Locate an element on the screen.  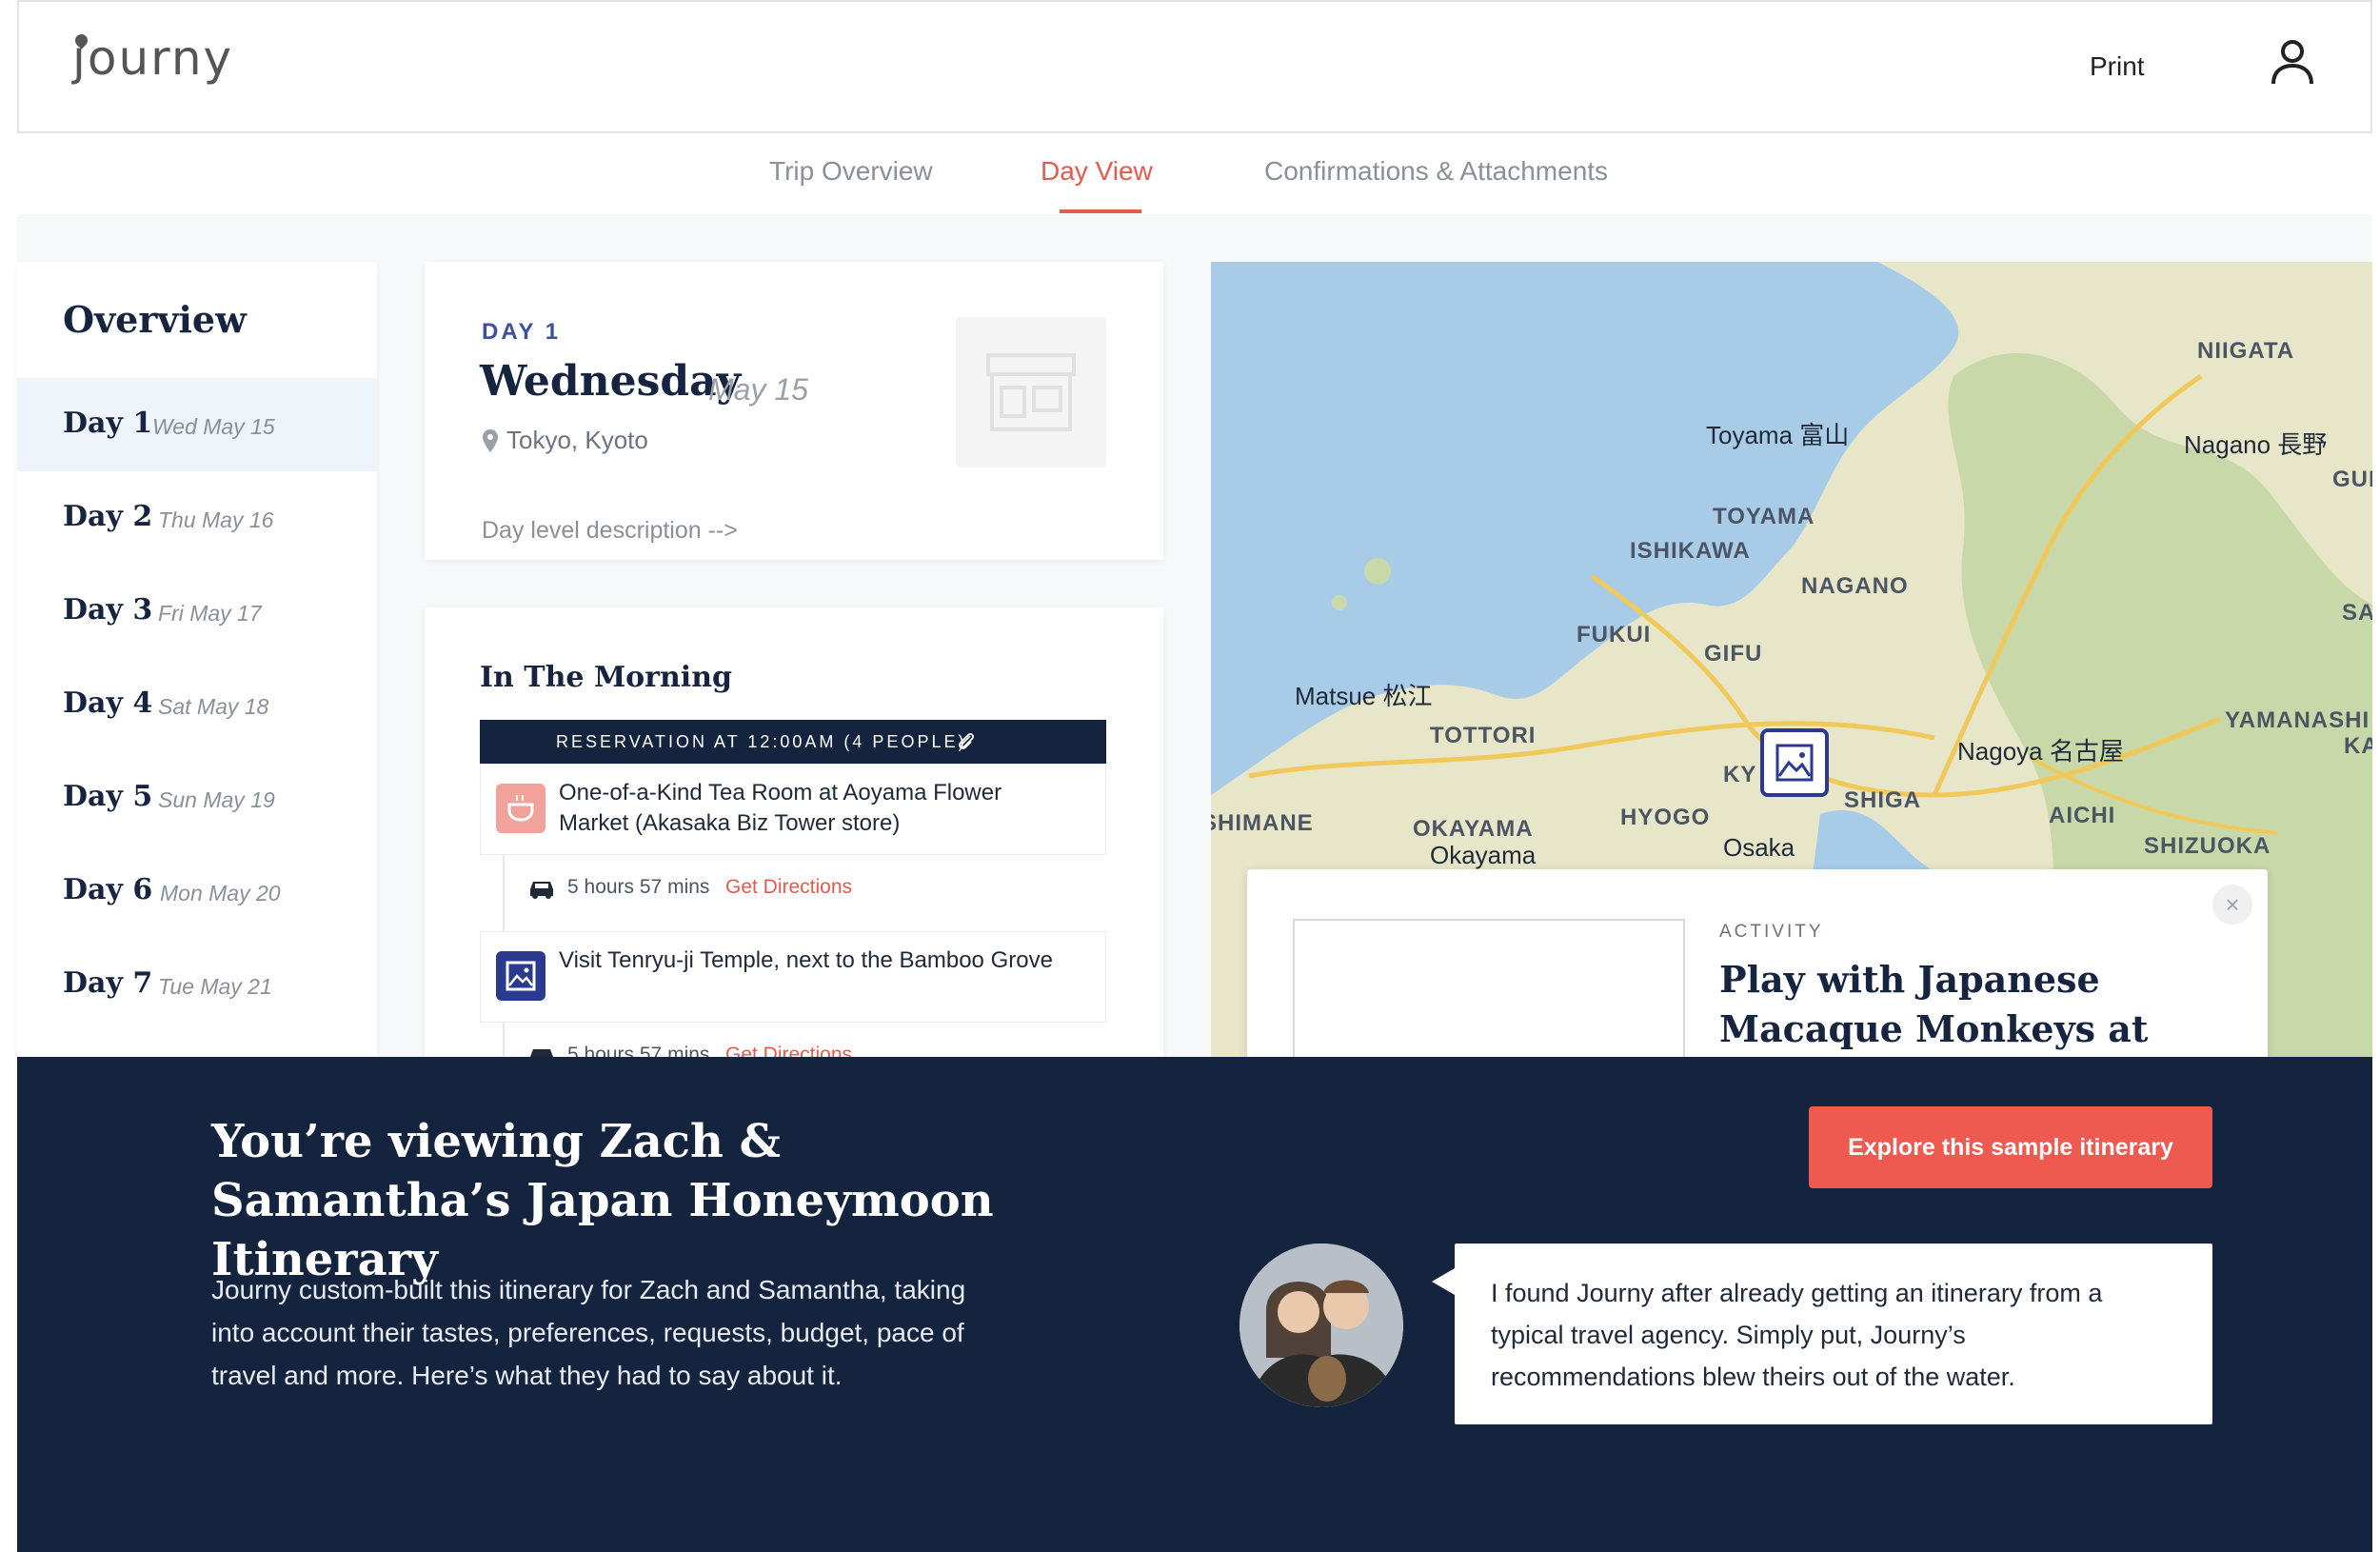
reservation-bar: RESERVATION AT 12:00AM (4 PEOPLE) is located at coordinates (793, 742).